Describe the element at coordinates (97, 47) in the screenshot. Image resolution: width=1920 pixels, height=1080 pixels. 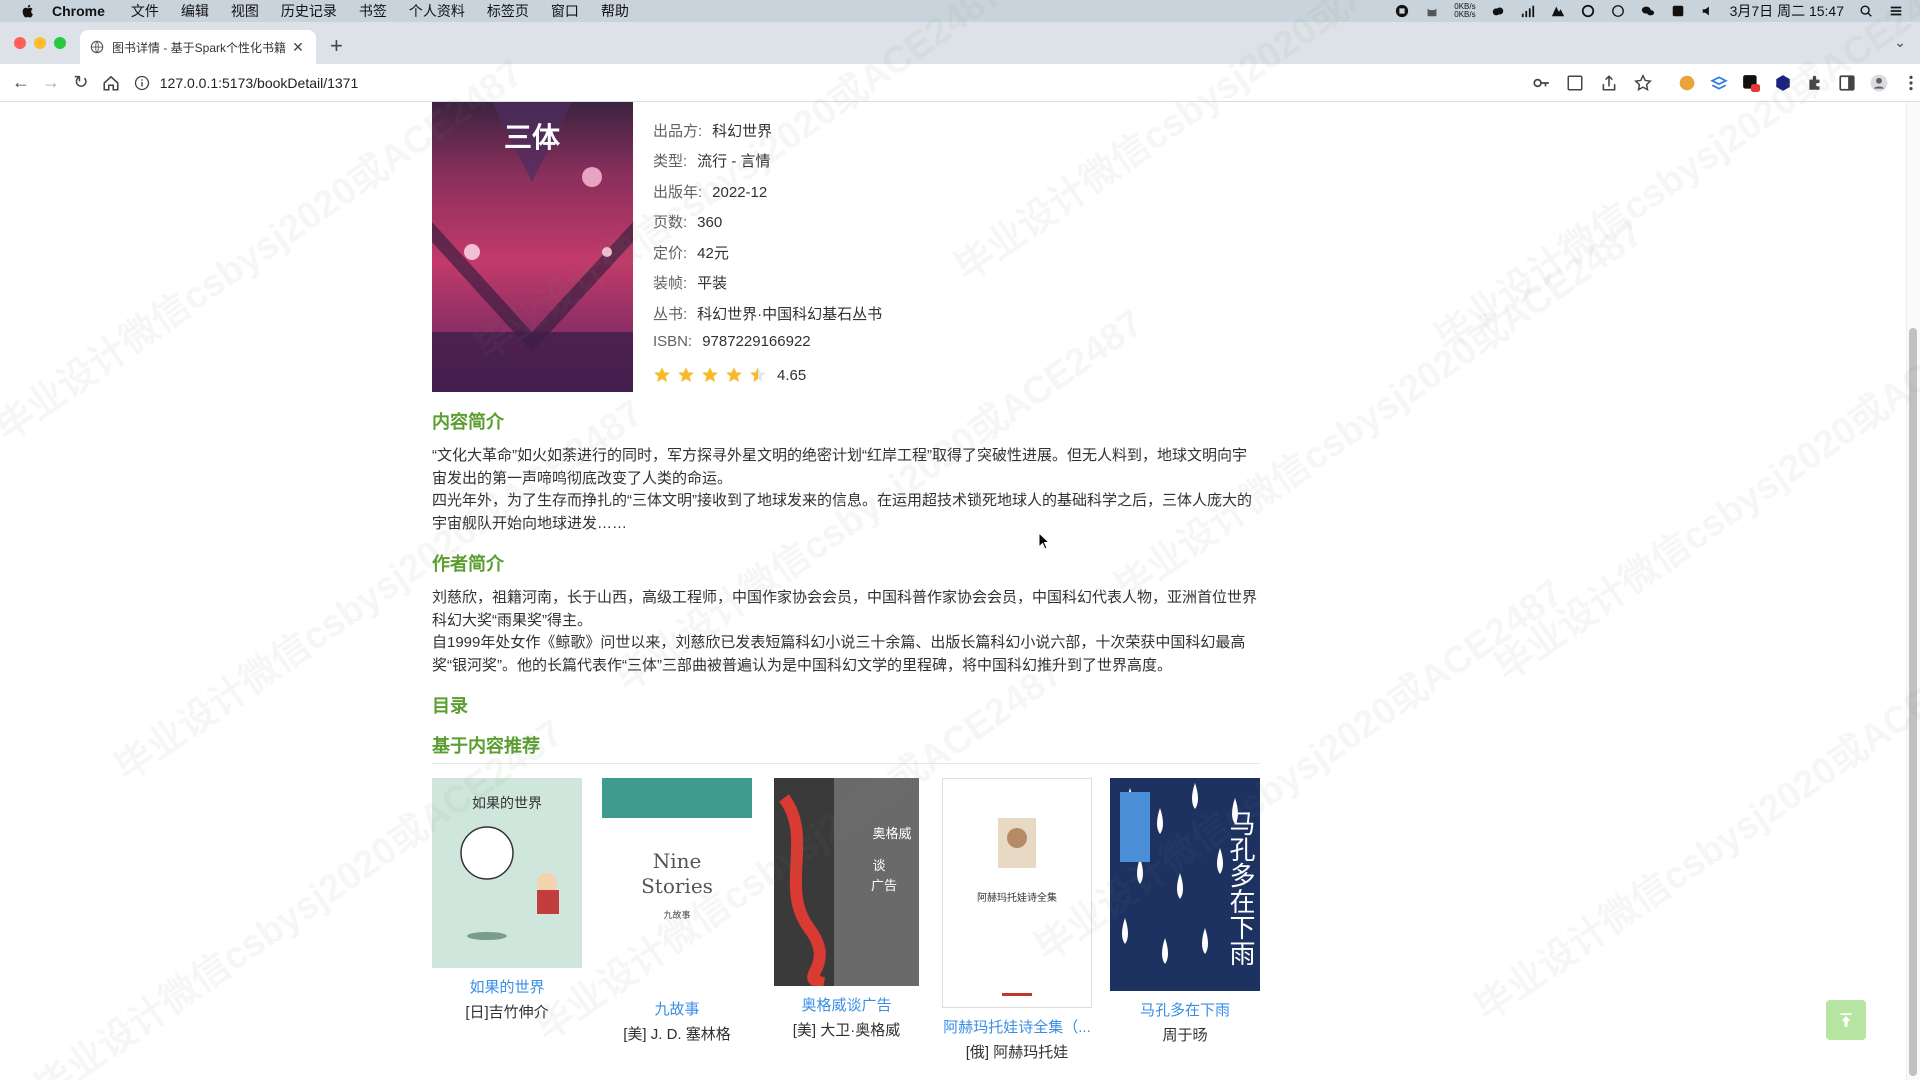
I see `globe-icon` at that location.